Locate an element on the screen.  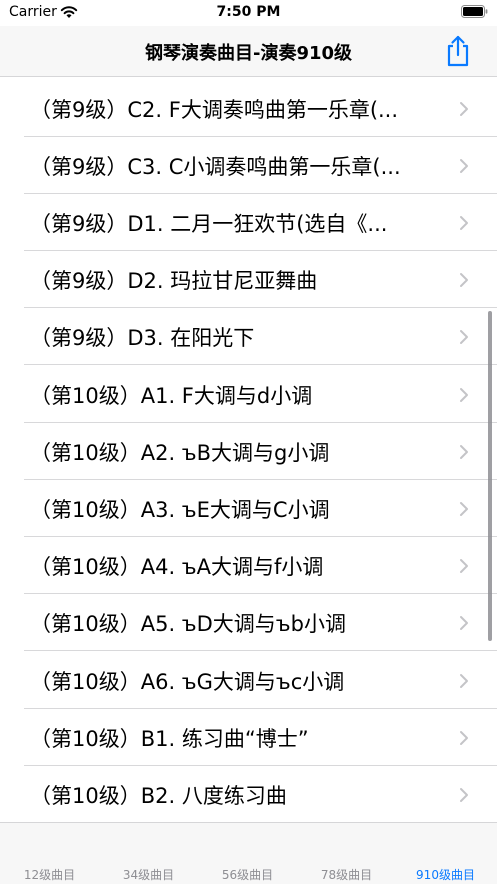
list-item: （第10级）A4. ъA大调与f小调 is located at coordinates (248, 565).